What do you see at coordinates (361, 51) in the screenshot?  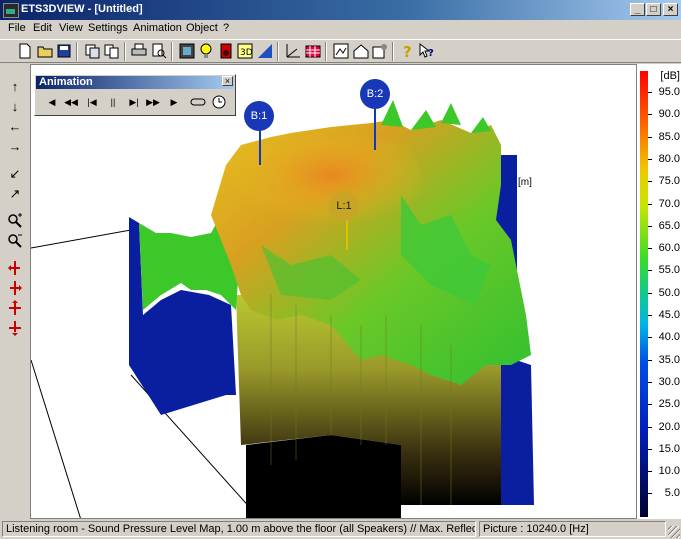 I see `house-icon` at bounding box center [361, 51].